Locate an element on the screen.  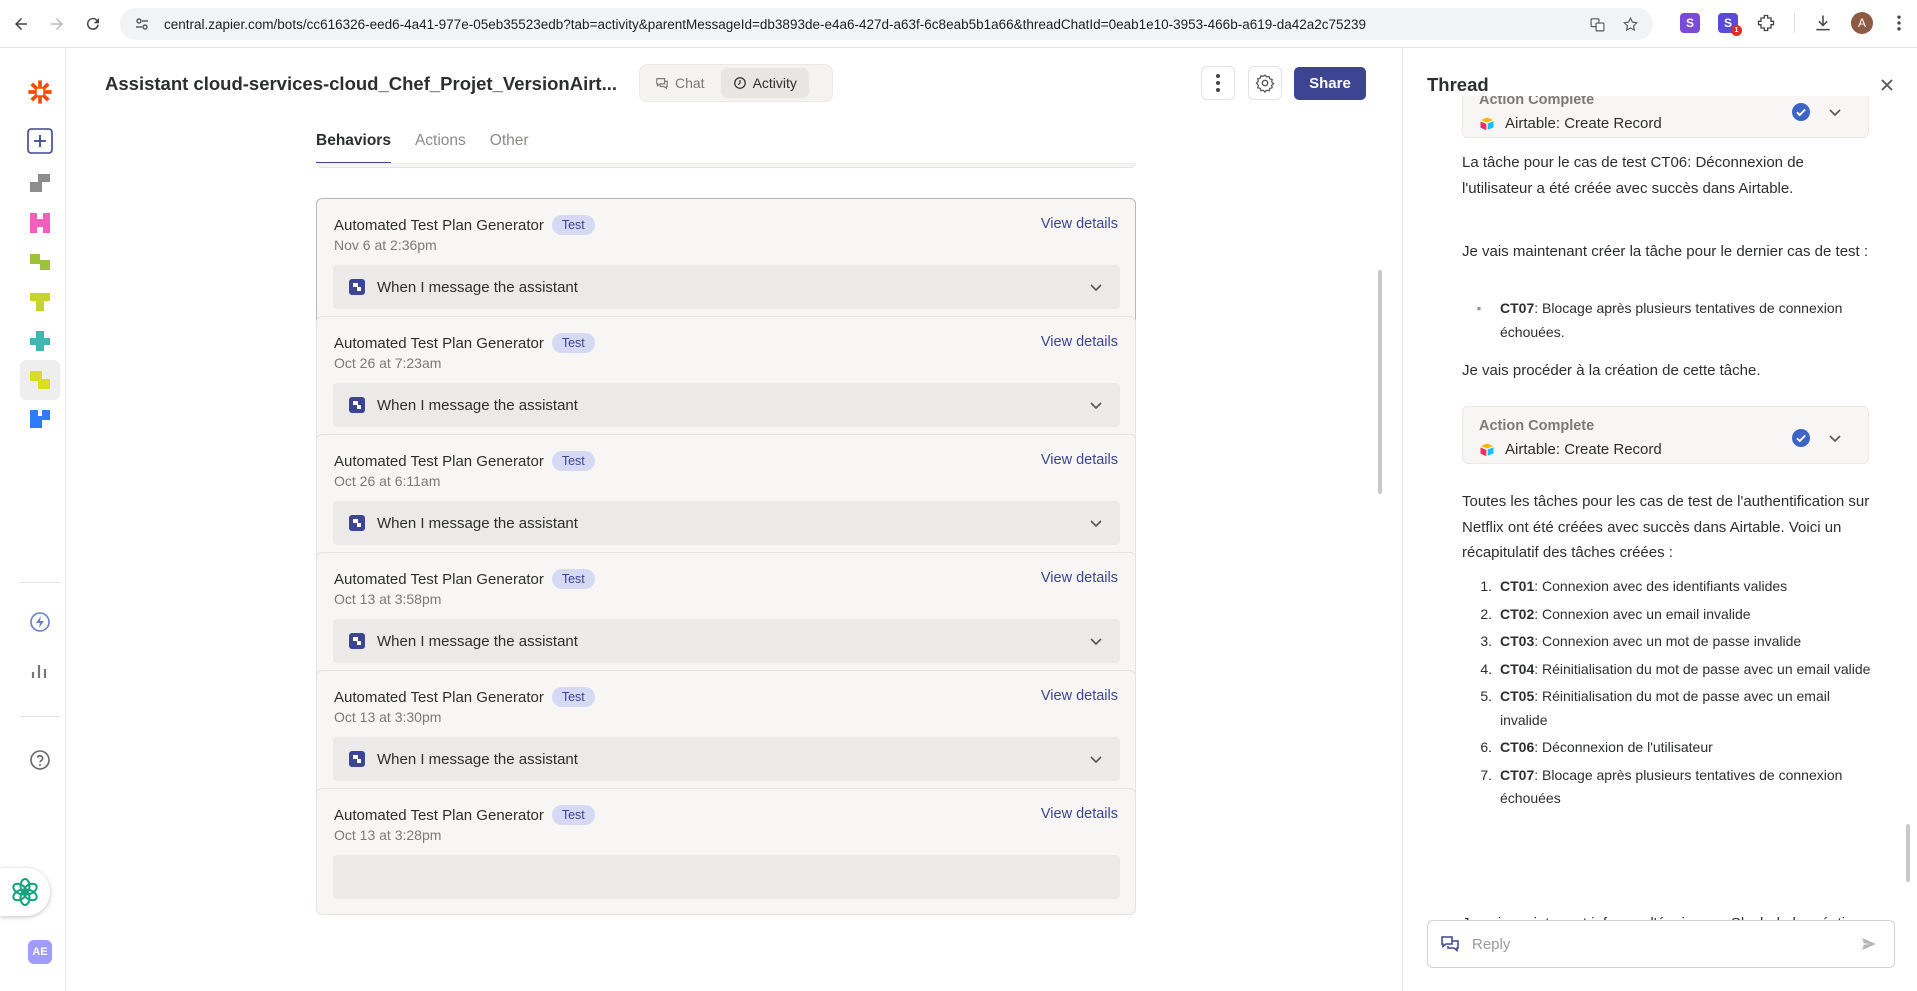
download-icon is located at coordinates (1823, 23).